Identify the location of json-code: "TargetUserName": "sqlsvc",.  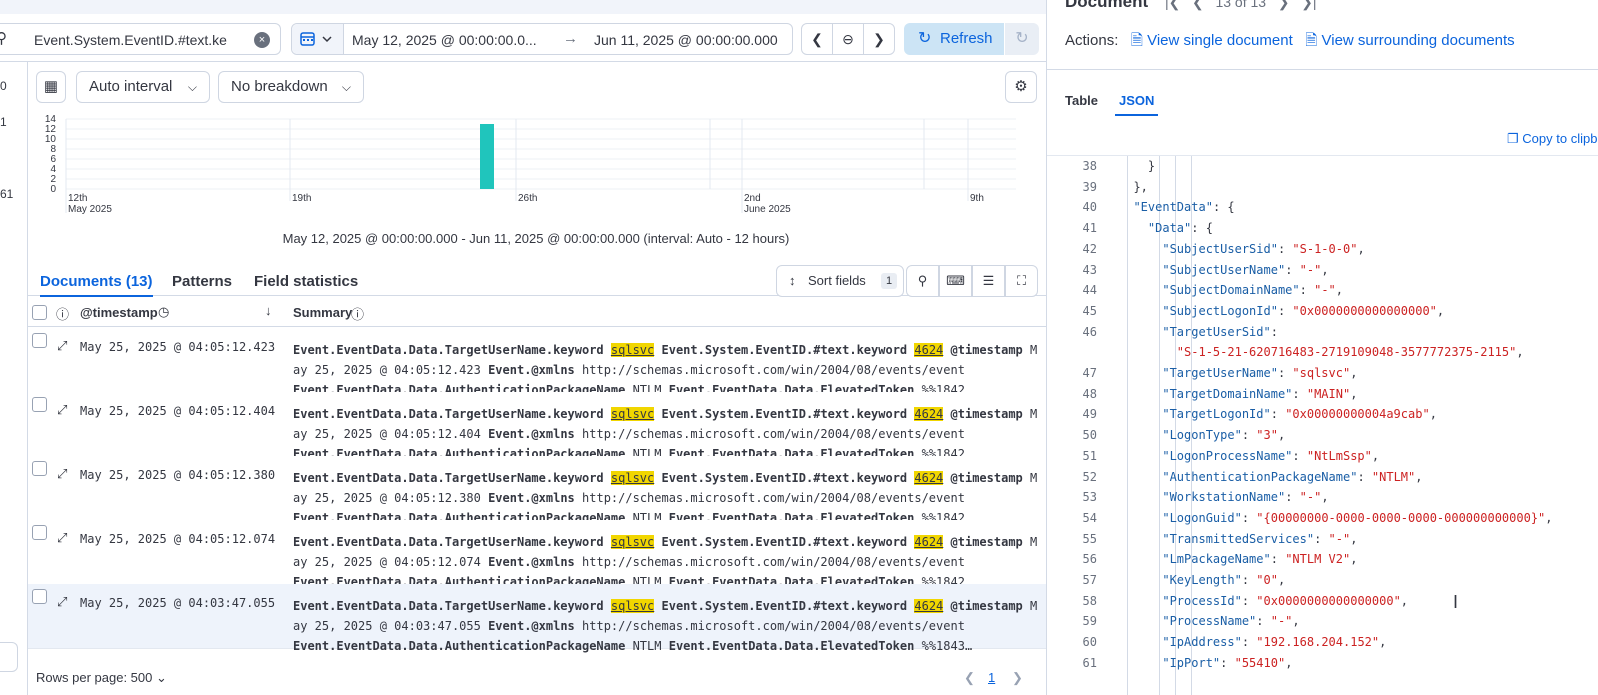
(1260, 373).